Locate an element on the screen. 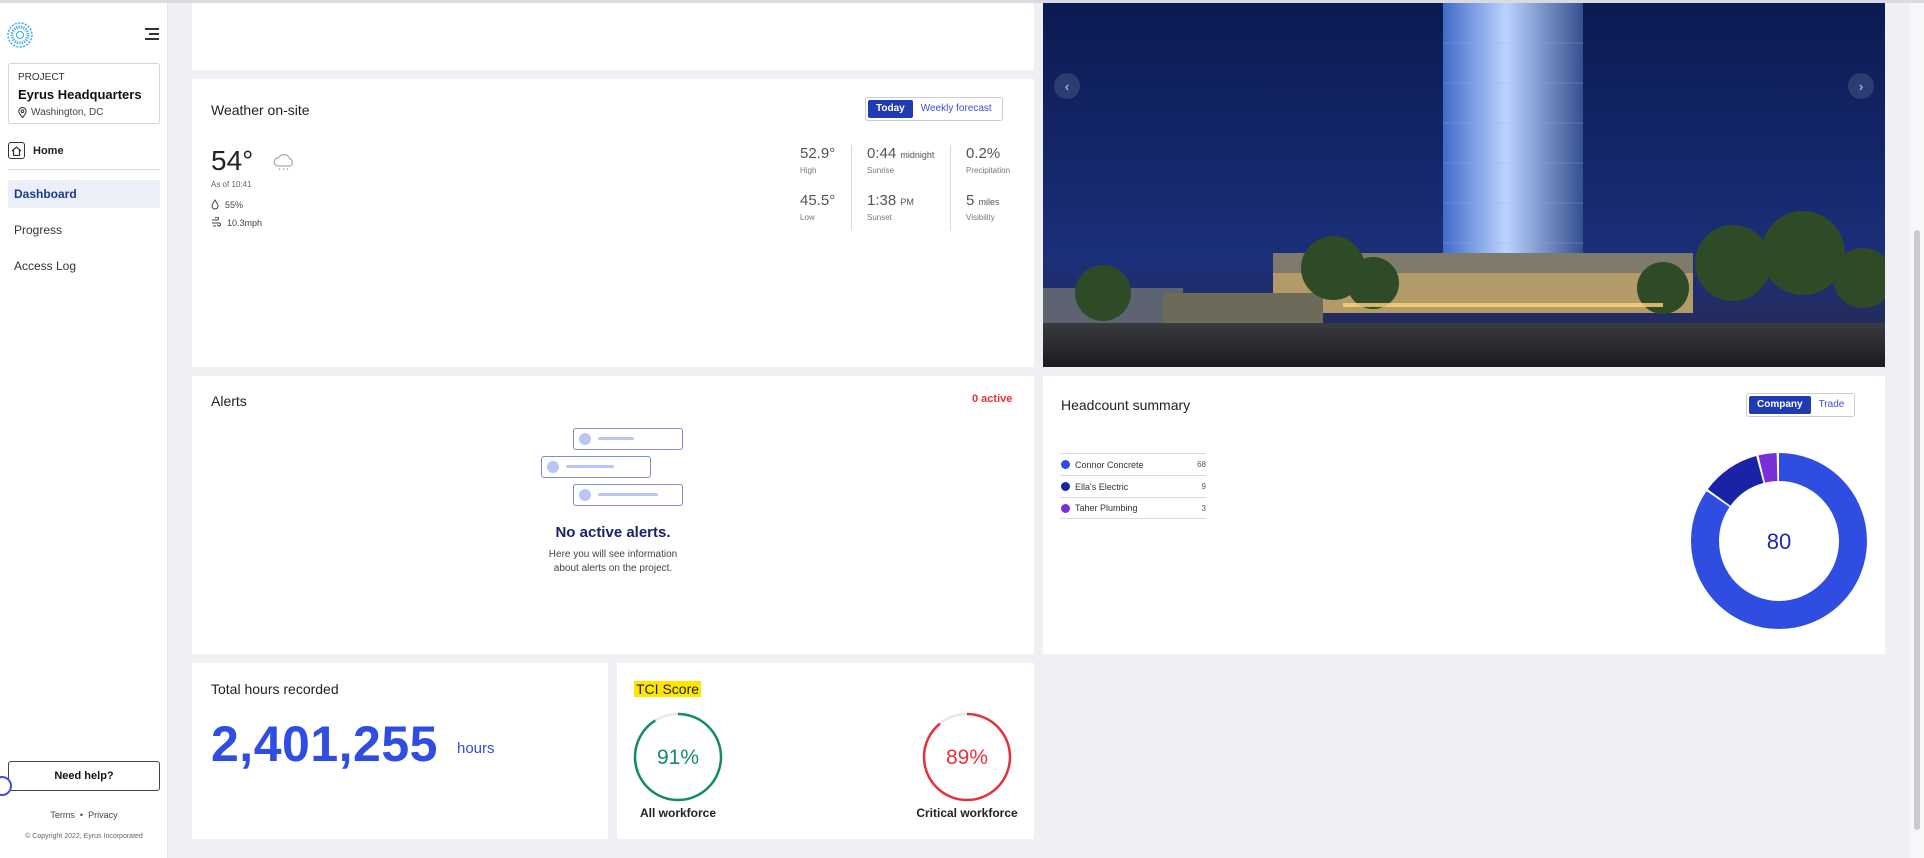 This screenshot has width=1924, height=858. top-card is located at coordinates (613, 36).